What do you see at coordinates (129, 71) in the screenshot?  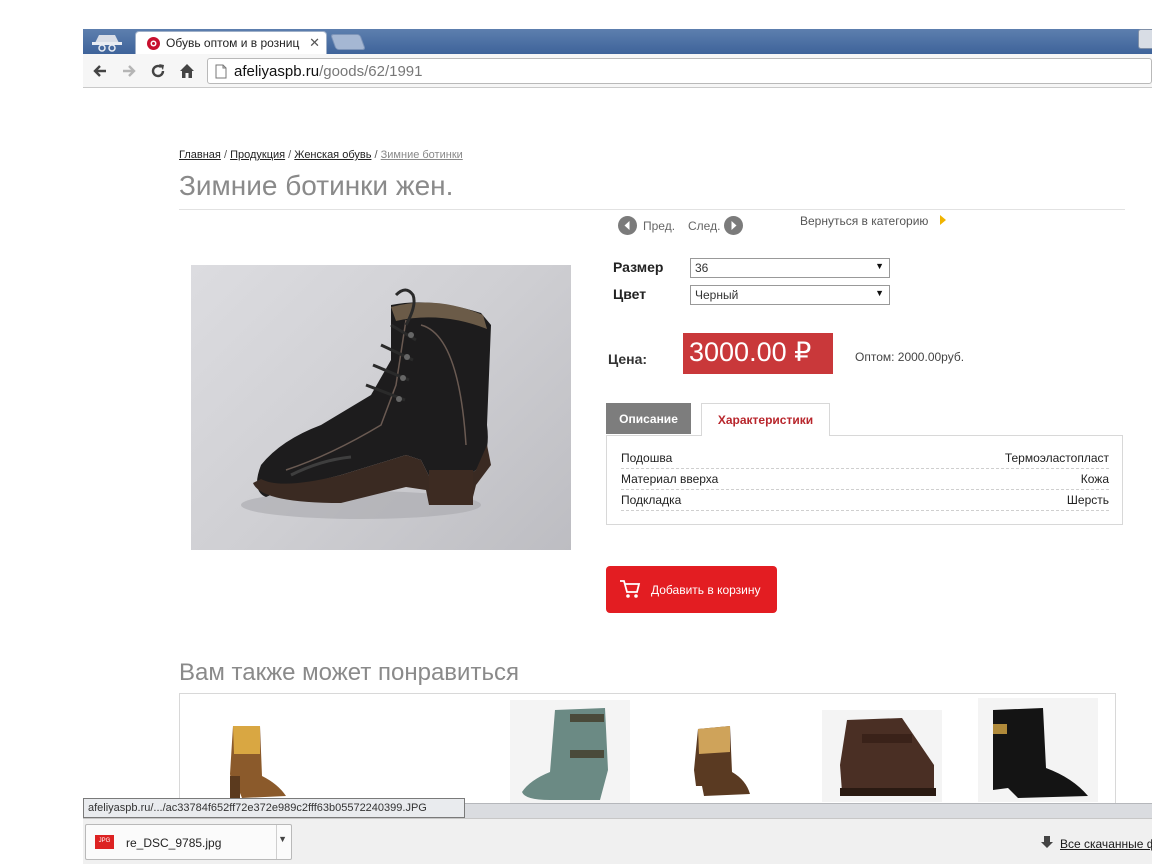 I see `forward-arrow-icon` at bounding box center [129, 71].